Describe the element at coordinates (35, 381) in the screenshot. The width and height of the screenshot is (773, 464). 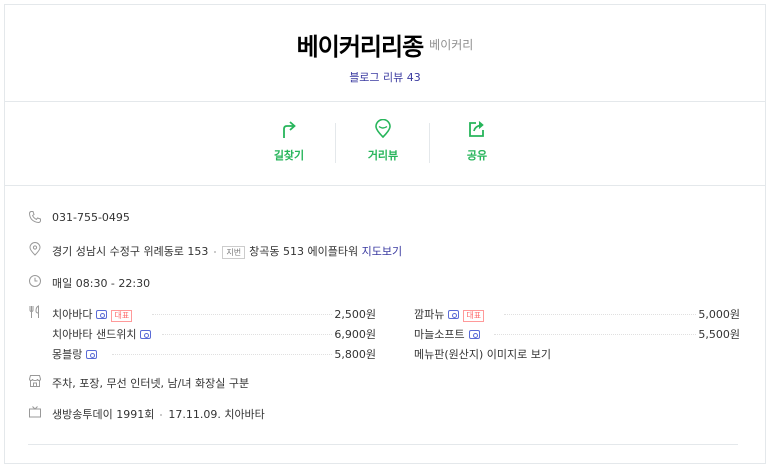
I see `store-icon` at that location.